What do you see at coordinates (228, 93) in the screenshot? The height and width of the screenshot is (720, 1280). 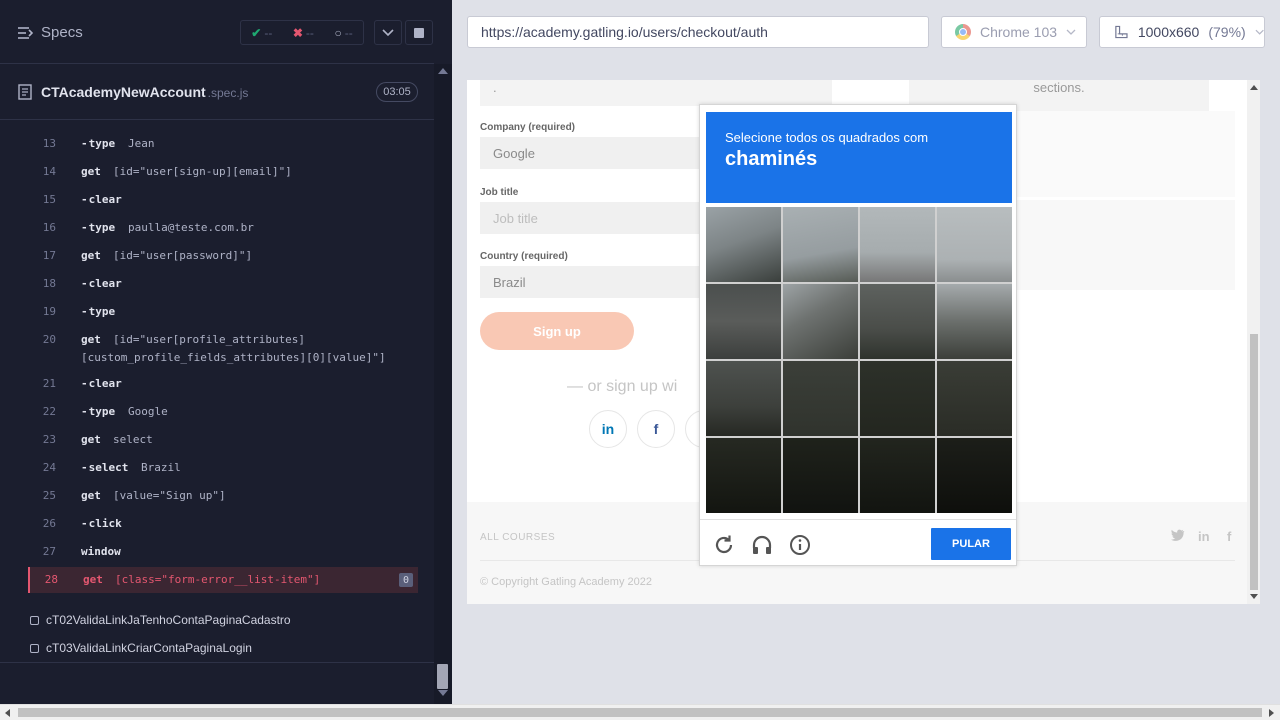 I see `spec-ext: .spec.js` at bounding box center [228, 93].